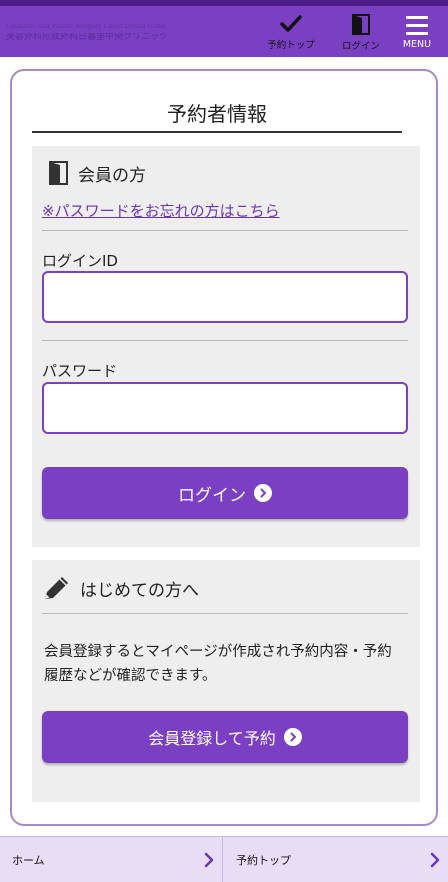  I want to click on register-and-reserve-button: 会員登録して予約, so click(225, 737).